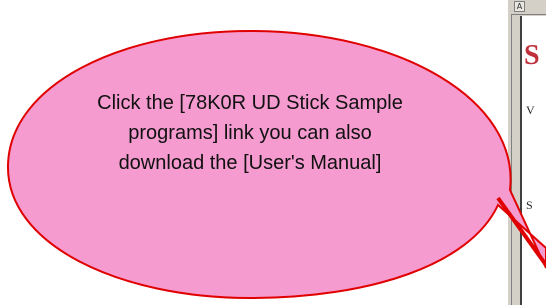 The width and height of the screenshot is (546, 305). Describe the element at coordinates (250, 163) in the screenshot. I see `callout-line: download the [User's Manual]` at that location.